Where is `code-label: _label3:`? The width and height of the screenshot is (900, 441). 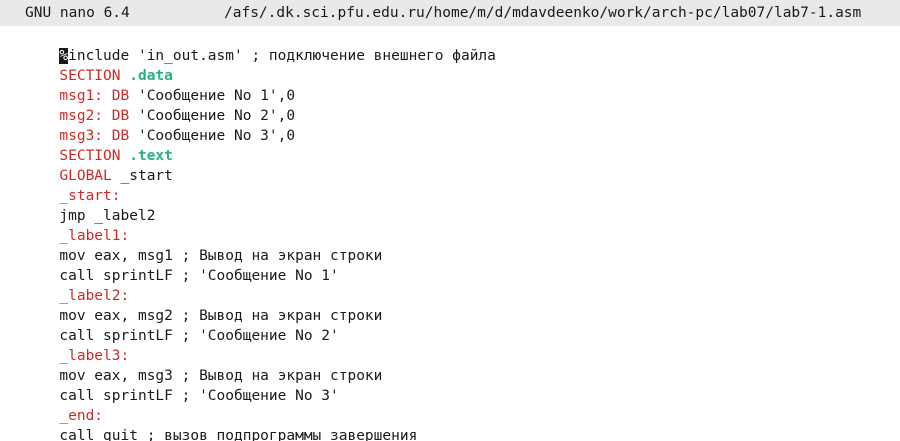 code-label: _label3: is located at coordinates (94, 356).